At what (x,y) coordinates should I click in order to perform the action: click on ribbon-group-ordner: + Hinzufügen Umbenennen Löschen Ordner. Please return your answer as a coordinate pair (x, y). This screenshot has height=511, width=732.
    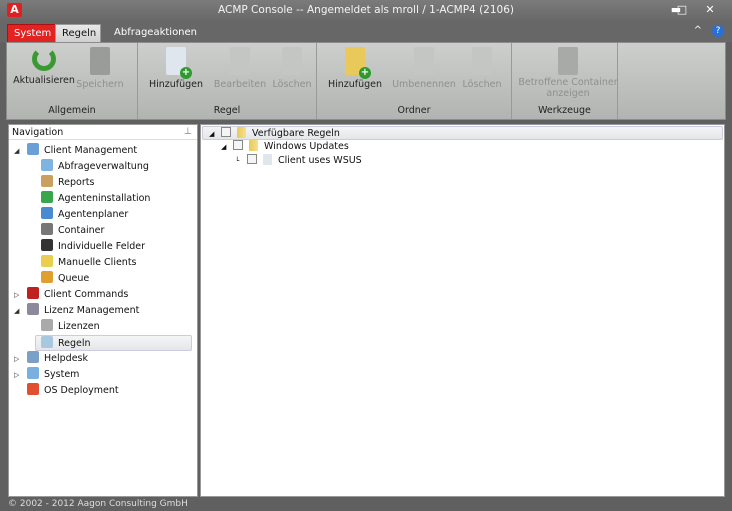
    Looking at the image, I should click on (414, 81).